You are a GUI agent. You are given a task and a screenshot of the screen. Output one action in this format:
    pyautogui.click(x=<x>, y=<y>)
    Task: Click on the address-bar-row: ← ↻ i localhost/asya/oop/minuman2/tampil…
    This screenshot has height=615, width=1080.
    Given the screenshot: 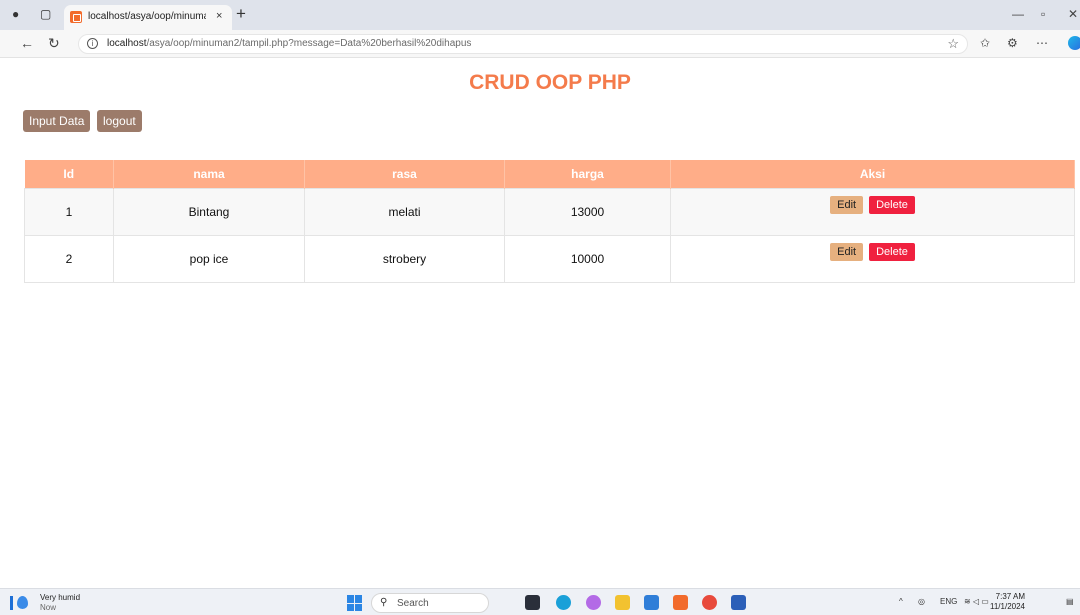 What is the action you would take?
    pyautogui.click(x=540, y=44)
    